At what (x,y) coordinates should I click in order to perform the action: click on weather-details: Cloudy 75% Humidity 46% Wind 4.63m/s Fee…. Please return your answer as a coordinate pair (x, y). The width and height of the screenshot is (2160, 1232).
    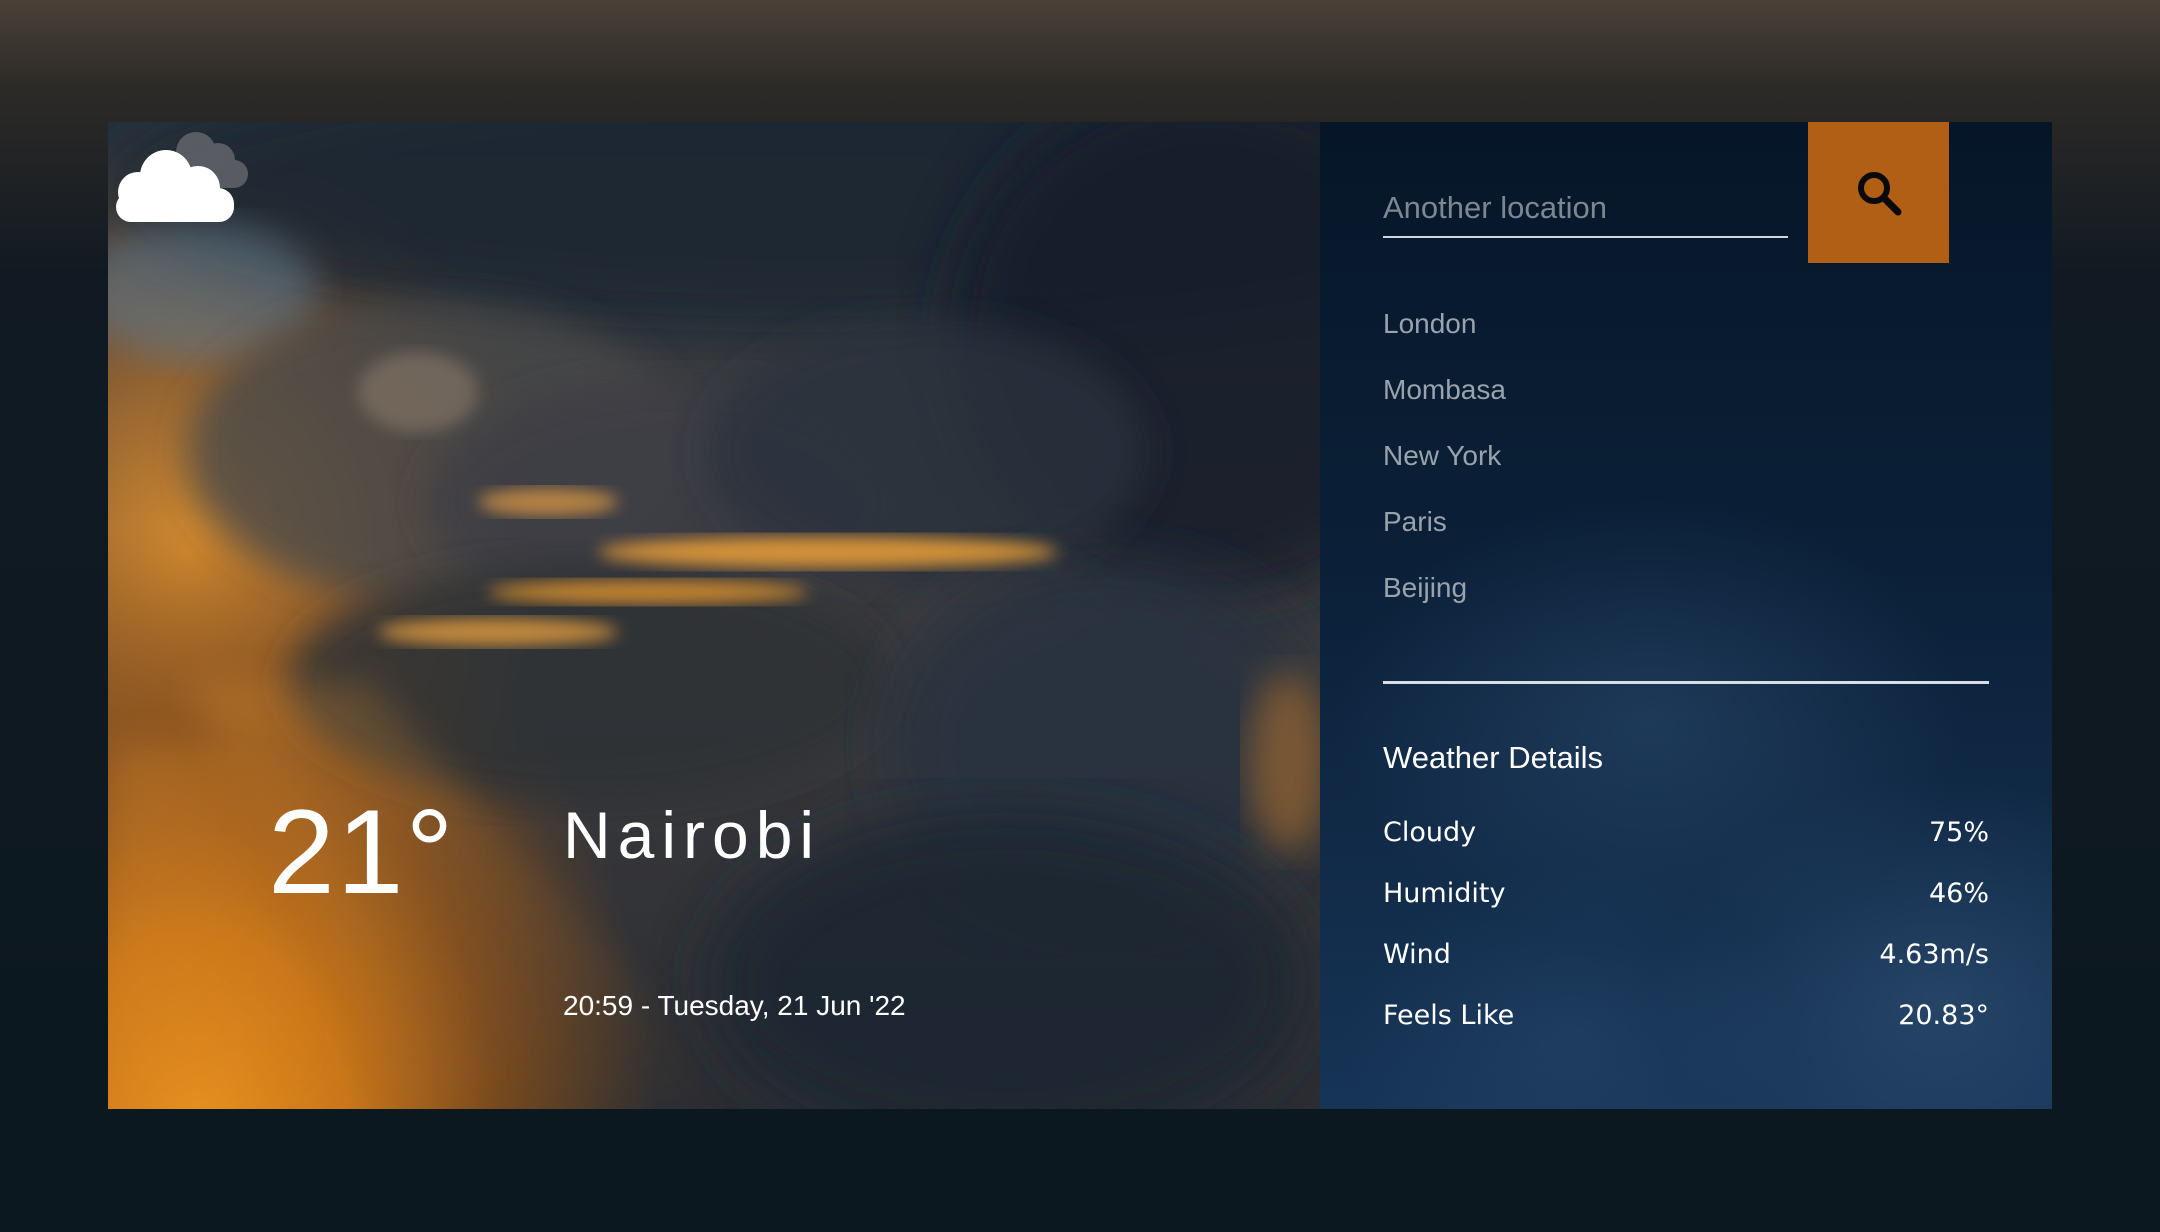
    Looking at the image, I should click on (1686, 941).